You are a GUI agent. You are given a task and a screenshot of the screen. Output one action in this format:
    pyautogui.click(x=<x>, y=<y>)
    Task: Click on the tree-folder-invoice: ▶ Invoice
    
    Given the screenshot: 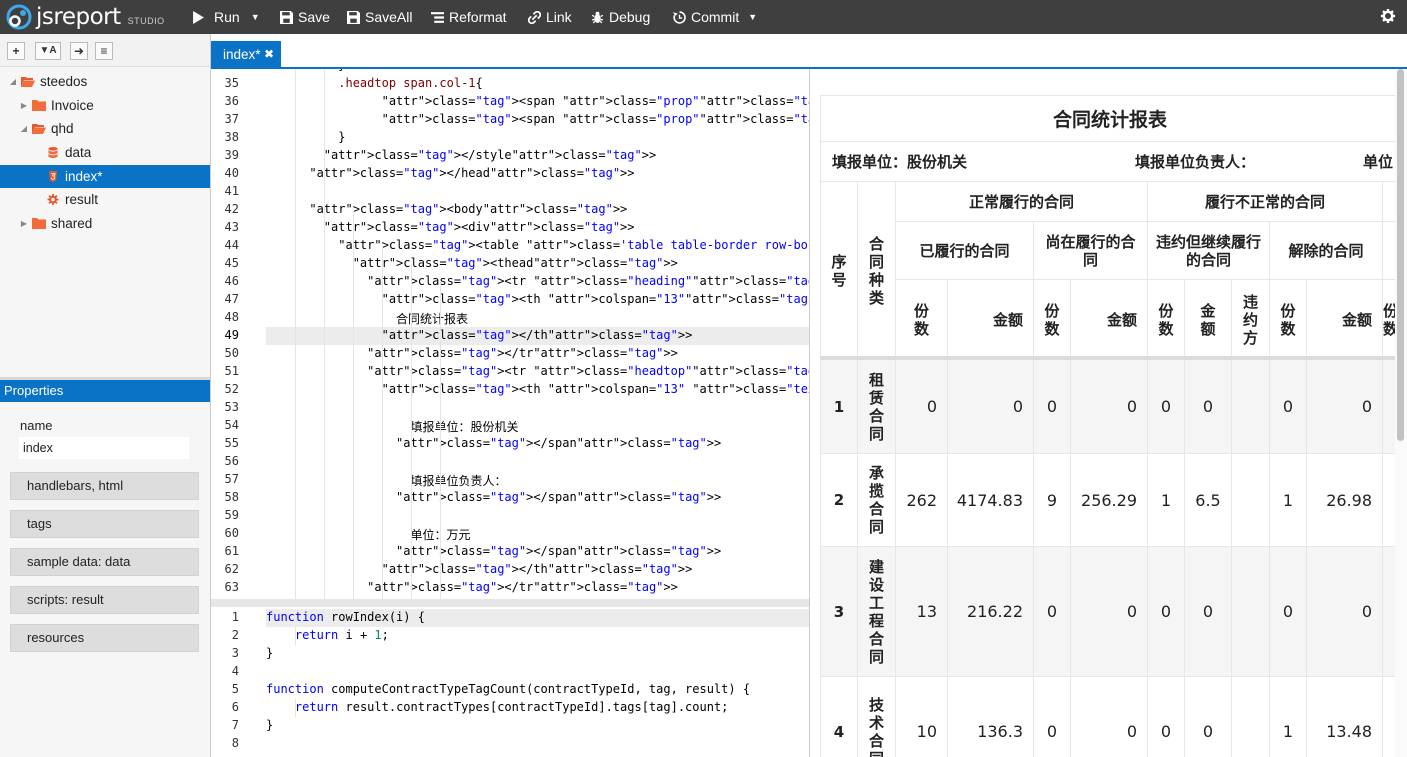 What is the action you would take?
    pyautogui.click(x=56, y=105)
    